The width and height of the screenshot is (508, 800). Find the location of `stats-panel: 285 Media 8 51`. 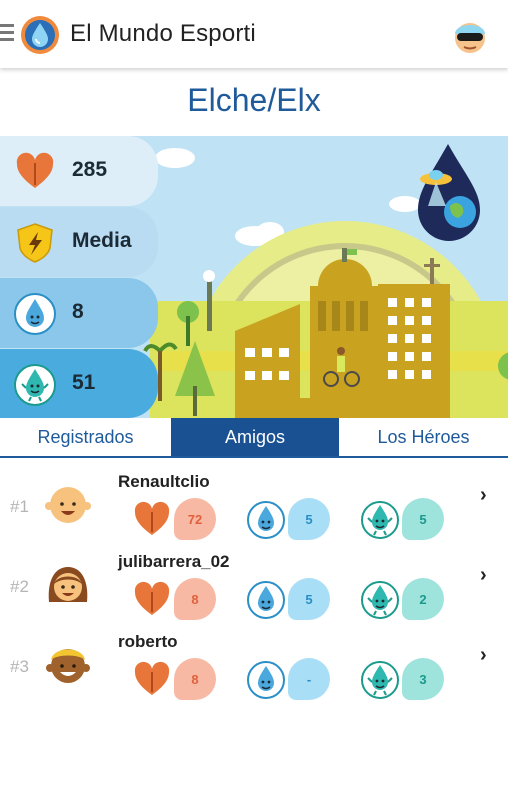

stats-panel: 285 Media 8 51 is located at coordinates (80, 277).